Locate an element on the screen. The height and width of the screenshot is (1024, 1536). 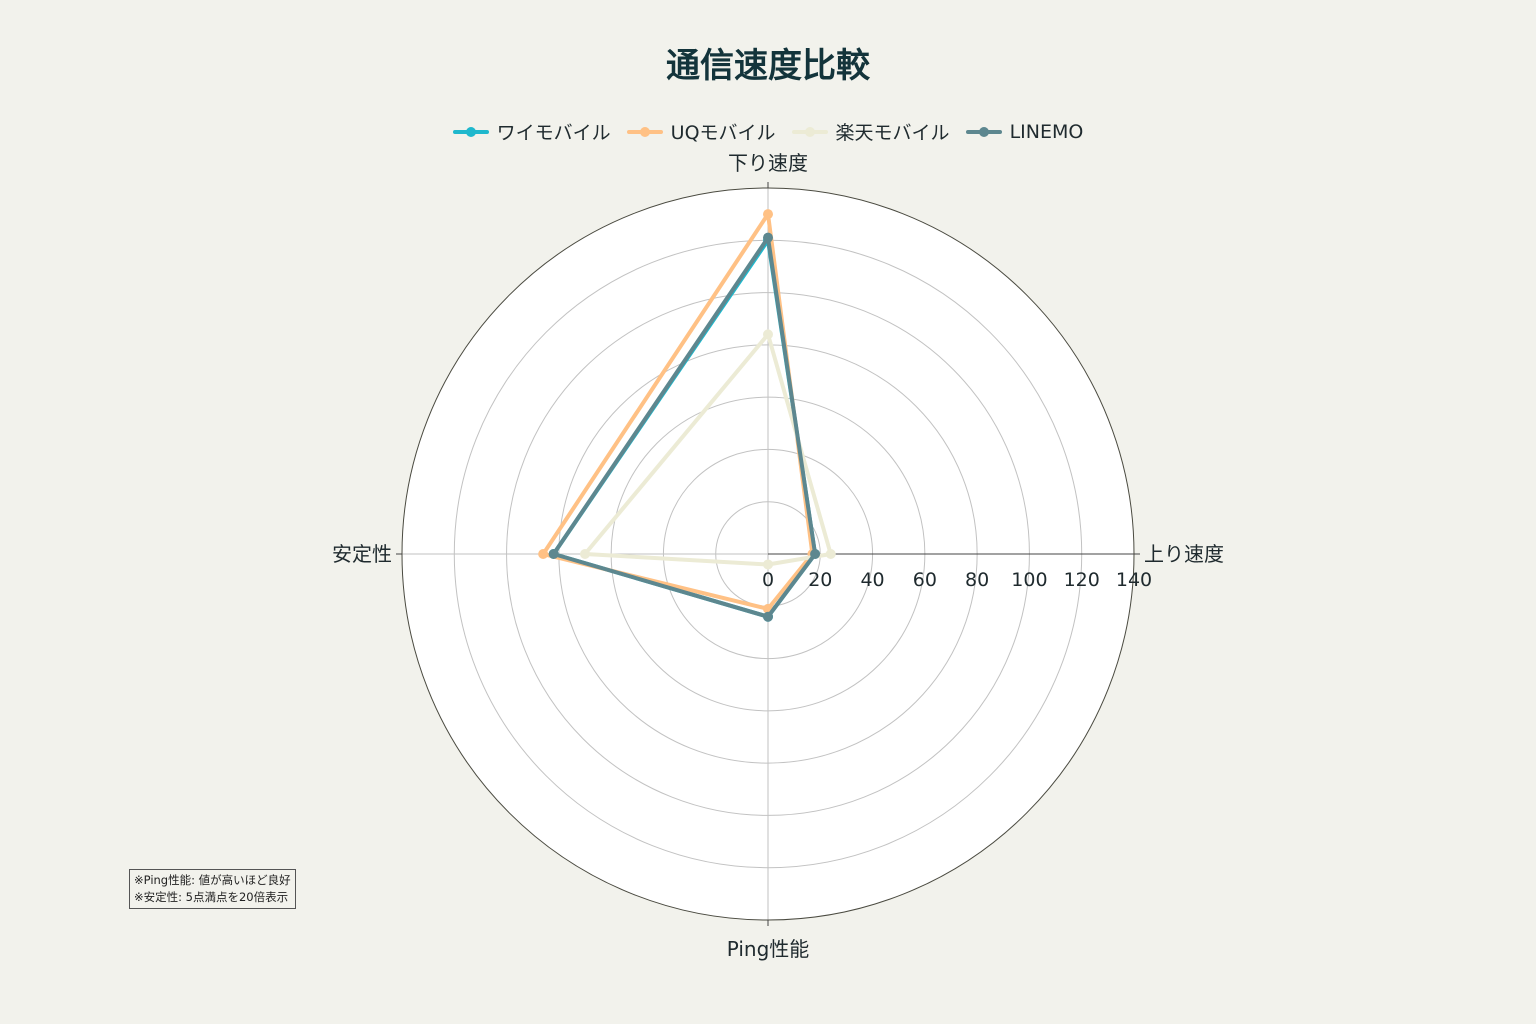
annotation-line-stability: ※安定性: 5点満点を20倍表示 is located at coordinates (211, 897).